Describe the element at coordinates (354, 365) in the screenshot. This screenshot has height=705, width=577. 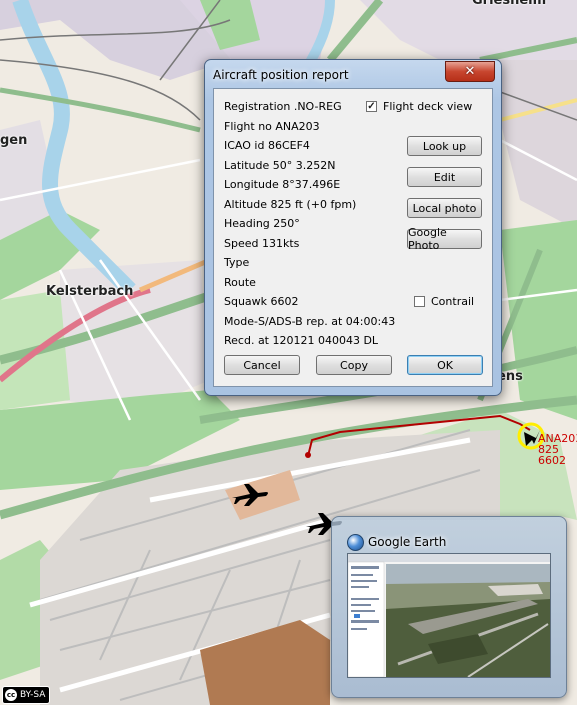
I see `copy-button: Copy` at that location.